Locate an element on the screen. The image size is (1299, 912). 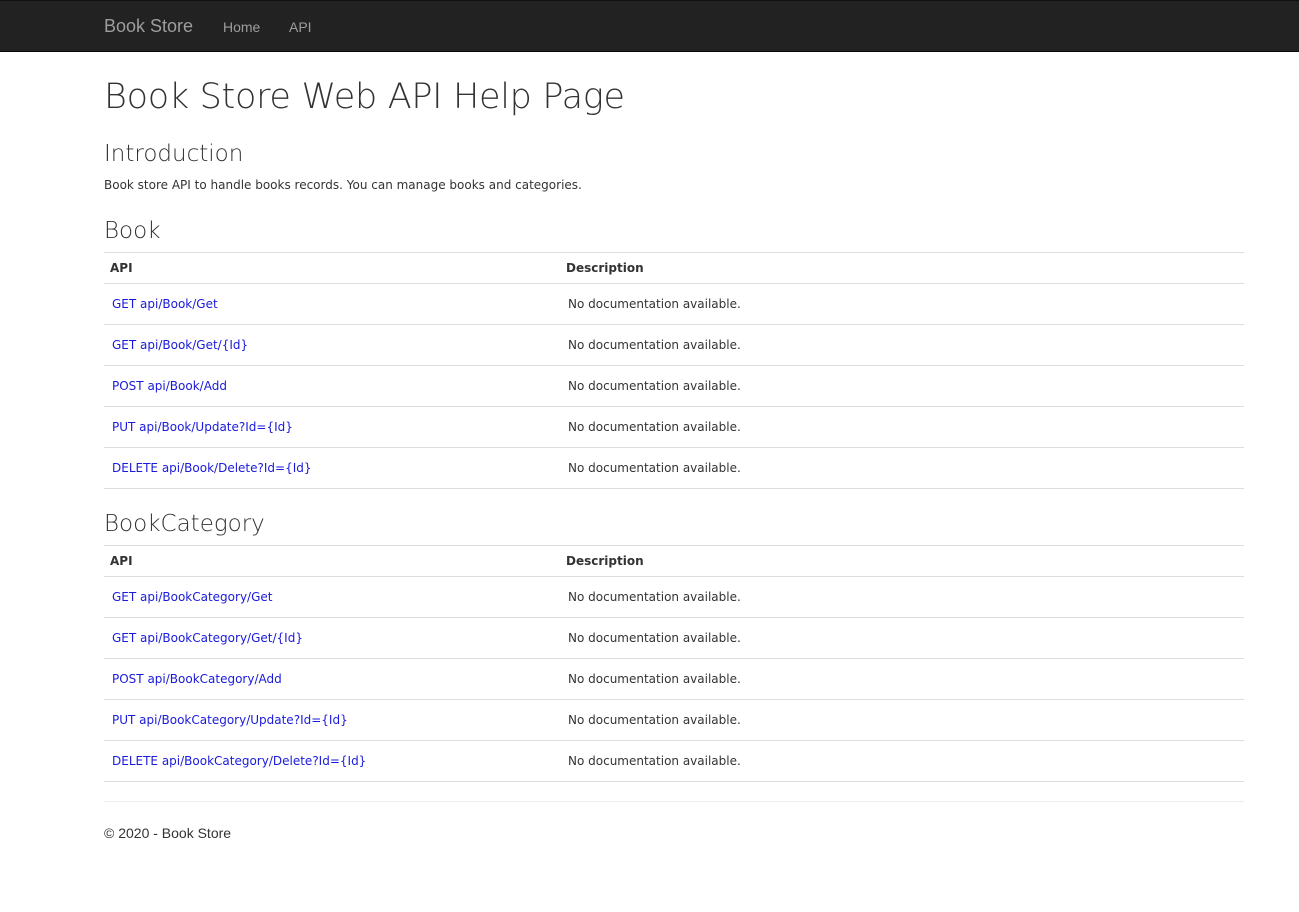
api-cell: GET api/Book/Get is located at coordinates (332, 304).